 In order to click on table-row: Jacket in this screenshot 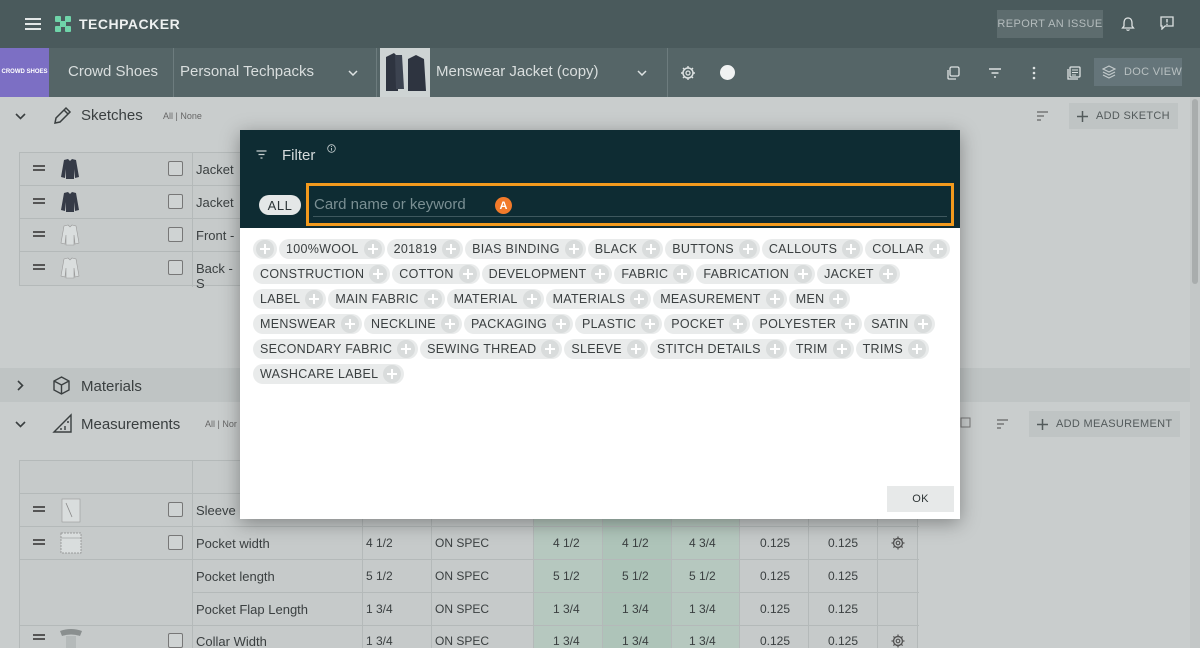, I will do `click(132, 169)`.